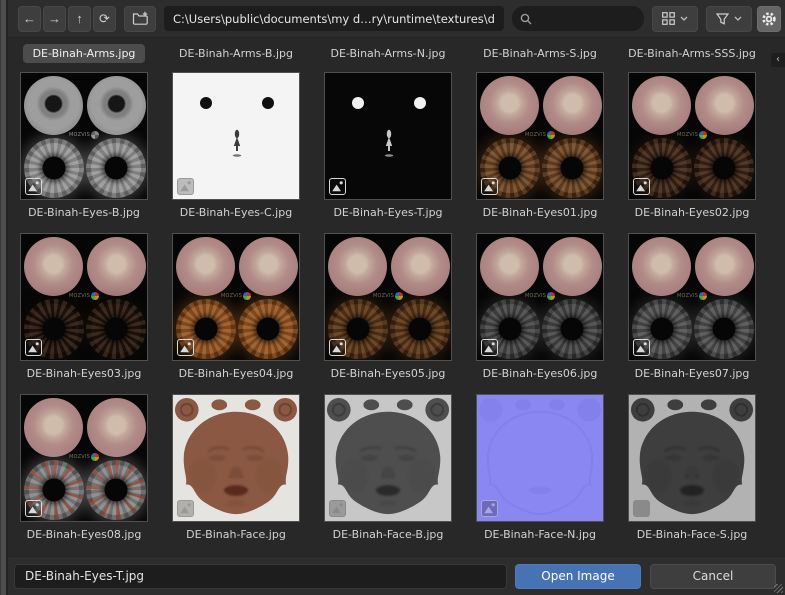 This screenshot has width=785, height=595. What do you see at coordinates (578, 576) in the screenshot?
I see `open-image-button: Open Image` at bounding box center [578, 576].